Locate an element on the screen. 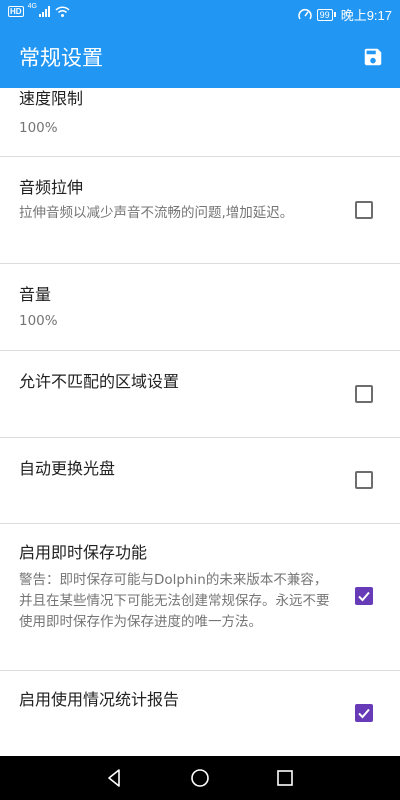  setting-title: 音频拉伸 is located at coordinates (51, 187).